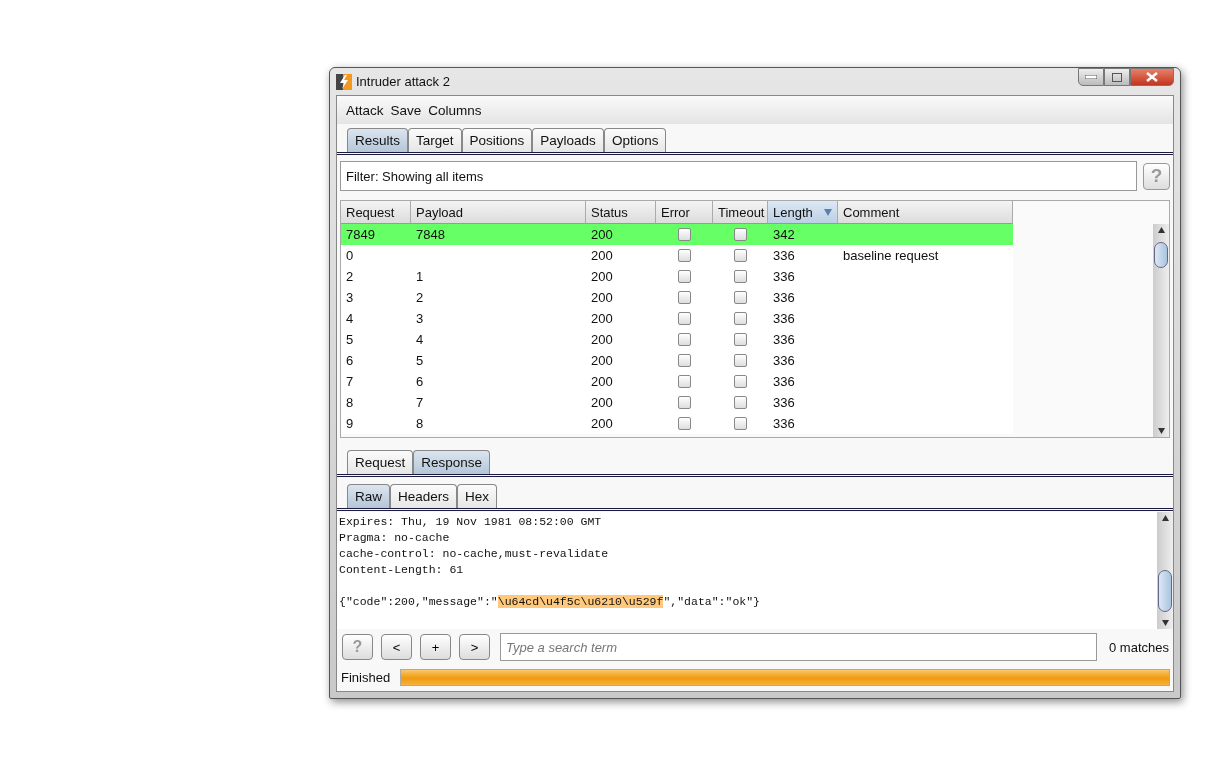  Describe the element at coordinates (430, 234) in the screenshot. I see `table-cell: 7848` at that location.